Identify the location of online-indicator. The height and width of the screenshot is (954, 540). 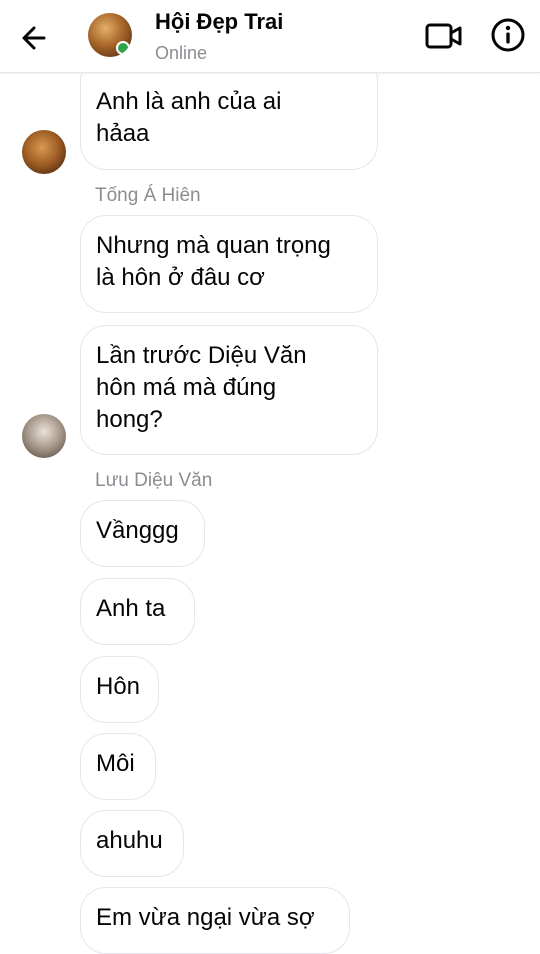
(123, 48).